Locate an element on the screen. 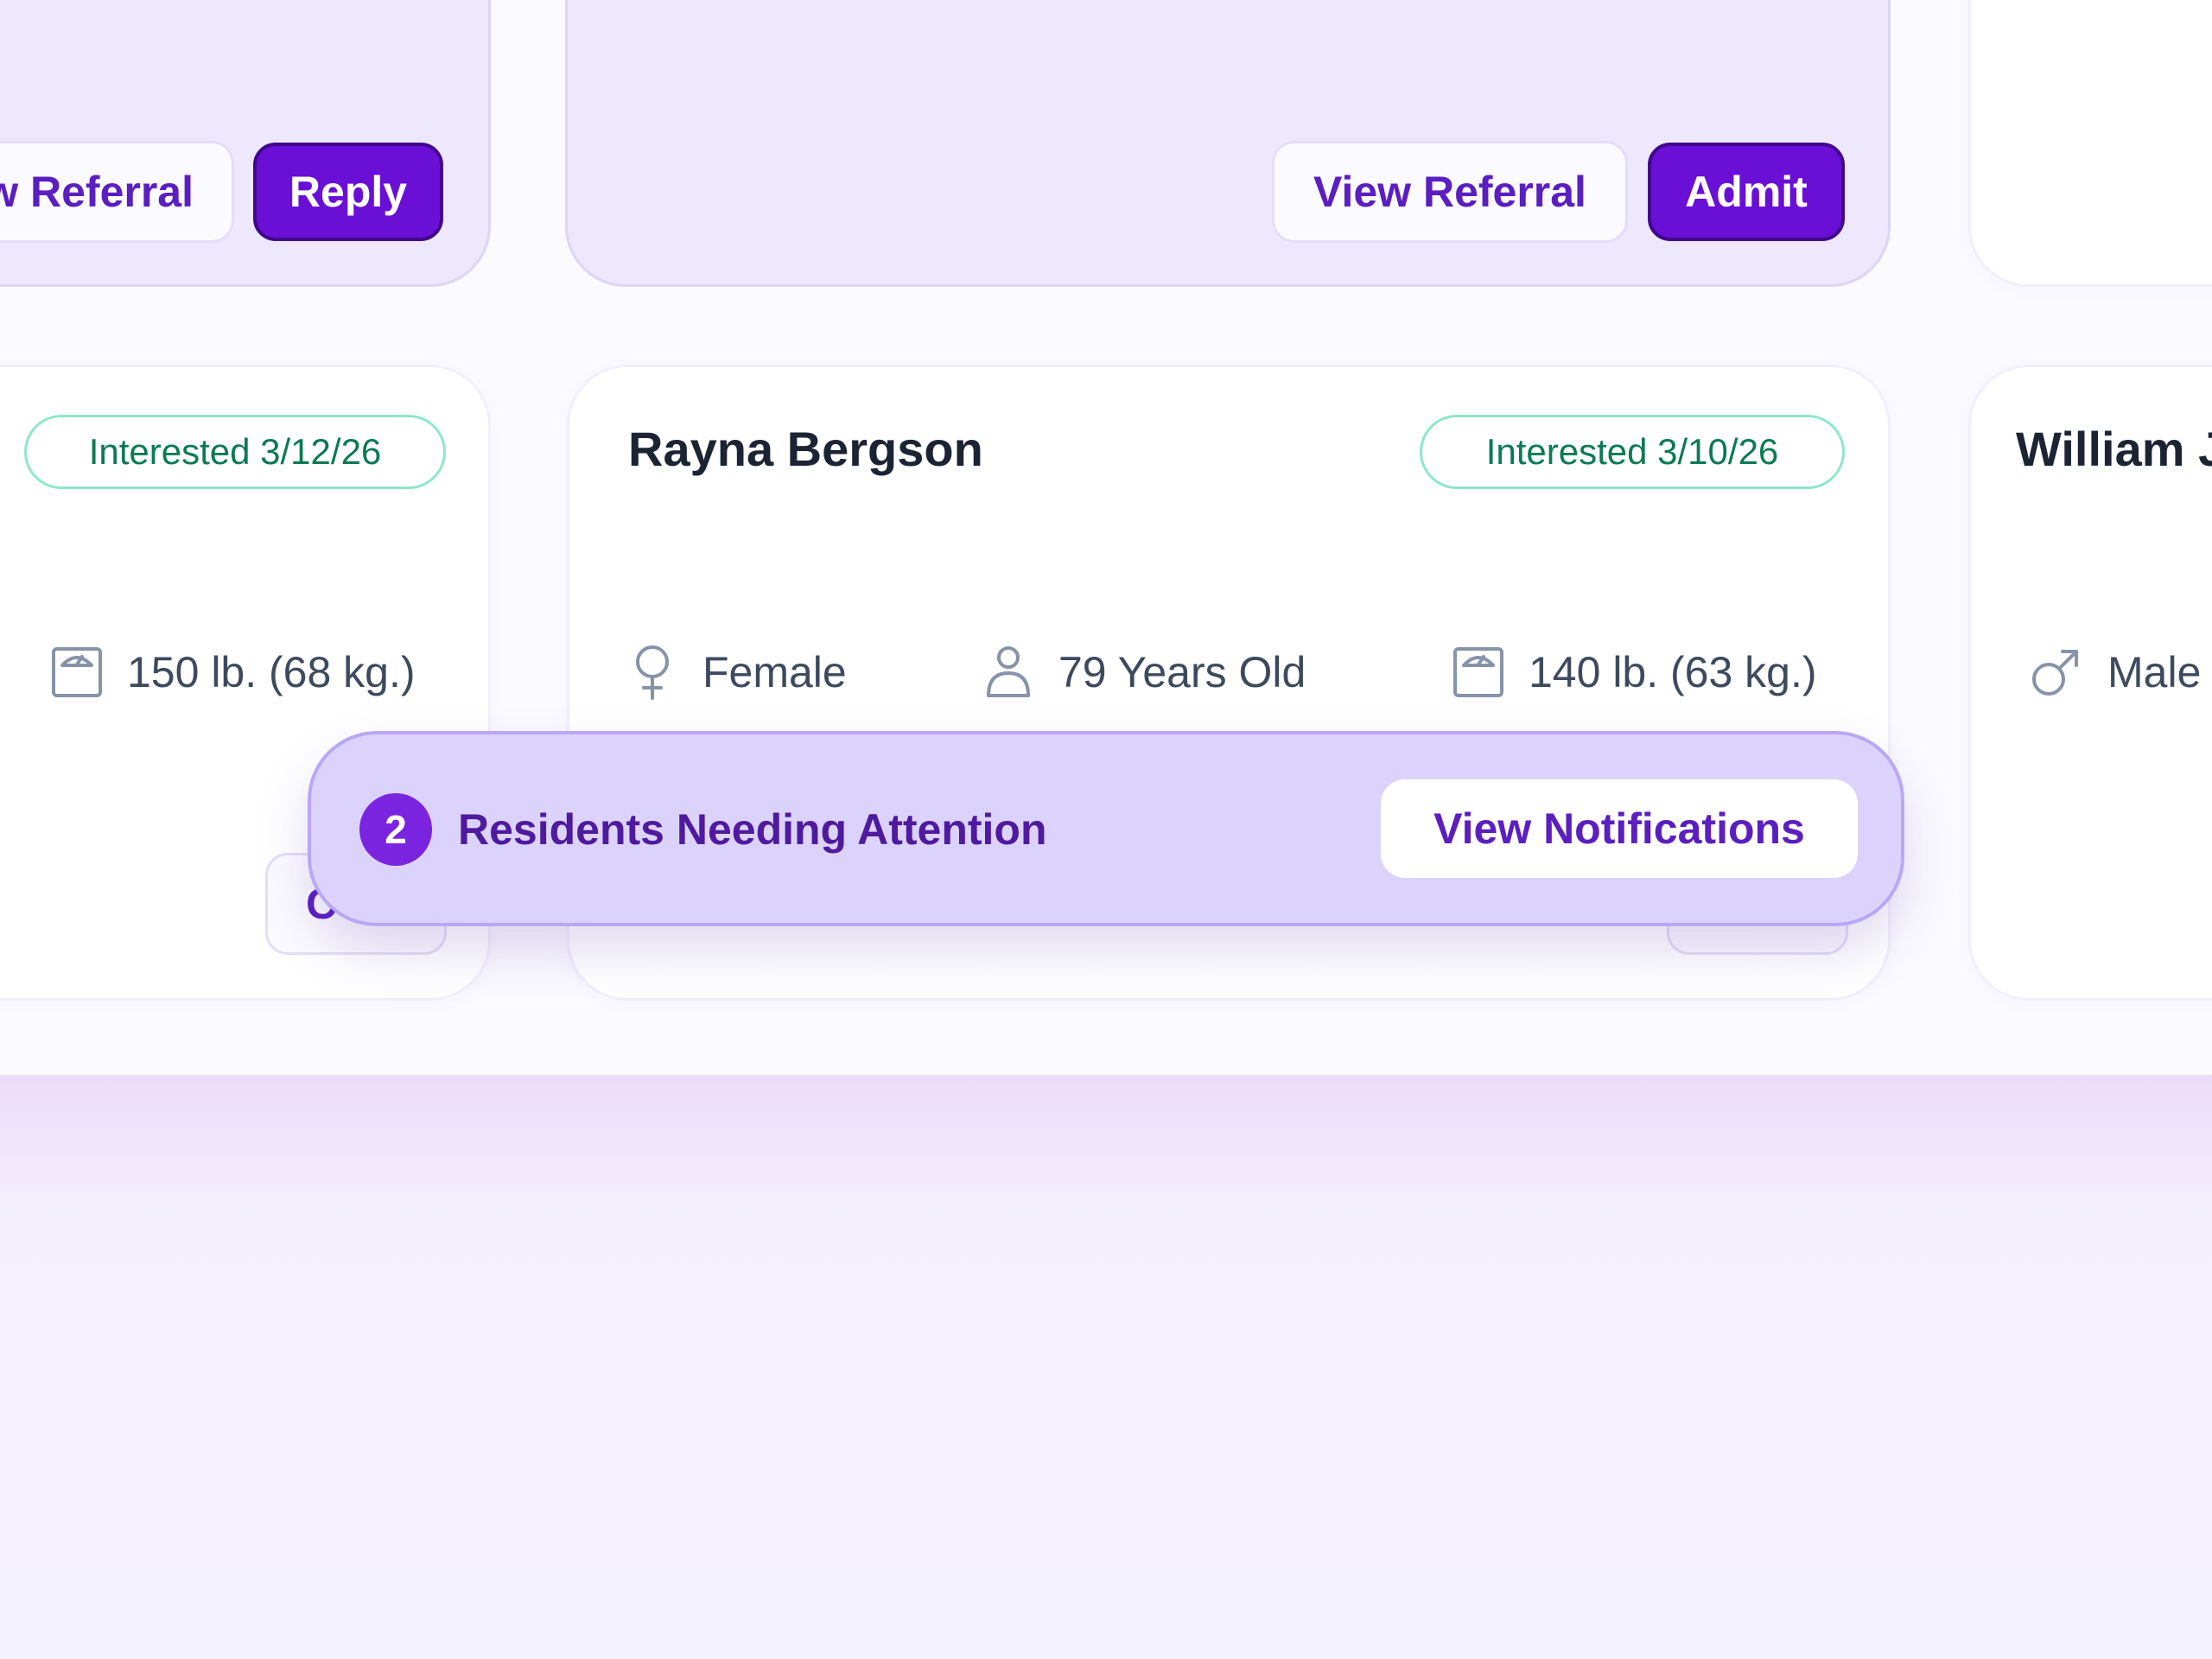  weight-stat: 150 lb. (68 kg.) is located at coordinates (233, 672).